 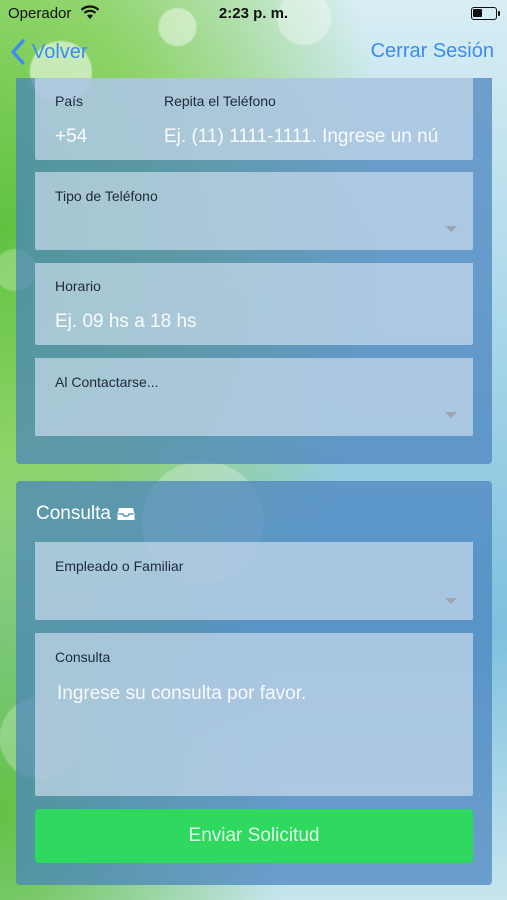 I want to click on country-label: País, so click(x=69, y=101).